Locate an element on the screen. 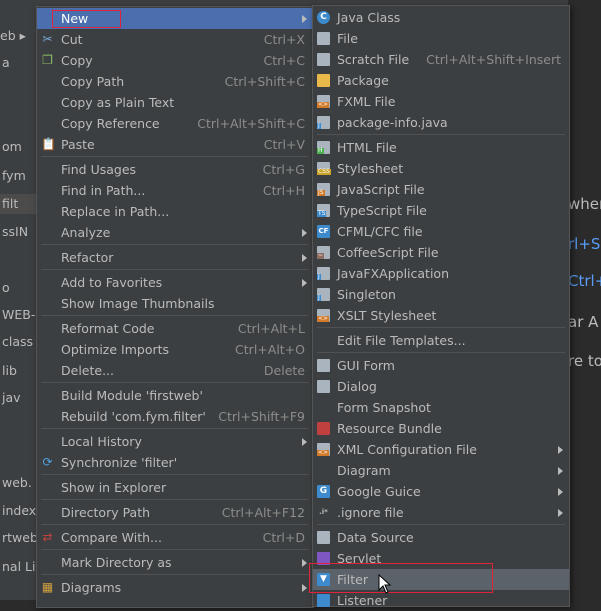  submenu-item-singleton: J Singleton is located at coordinates (441, 294).